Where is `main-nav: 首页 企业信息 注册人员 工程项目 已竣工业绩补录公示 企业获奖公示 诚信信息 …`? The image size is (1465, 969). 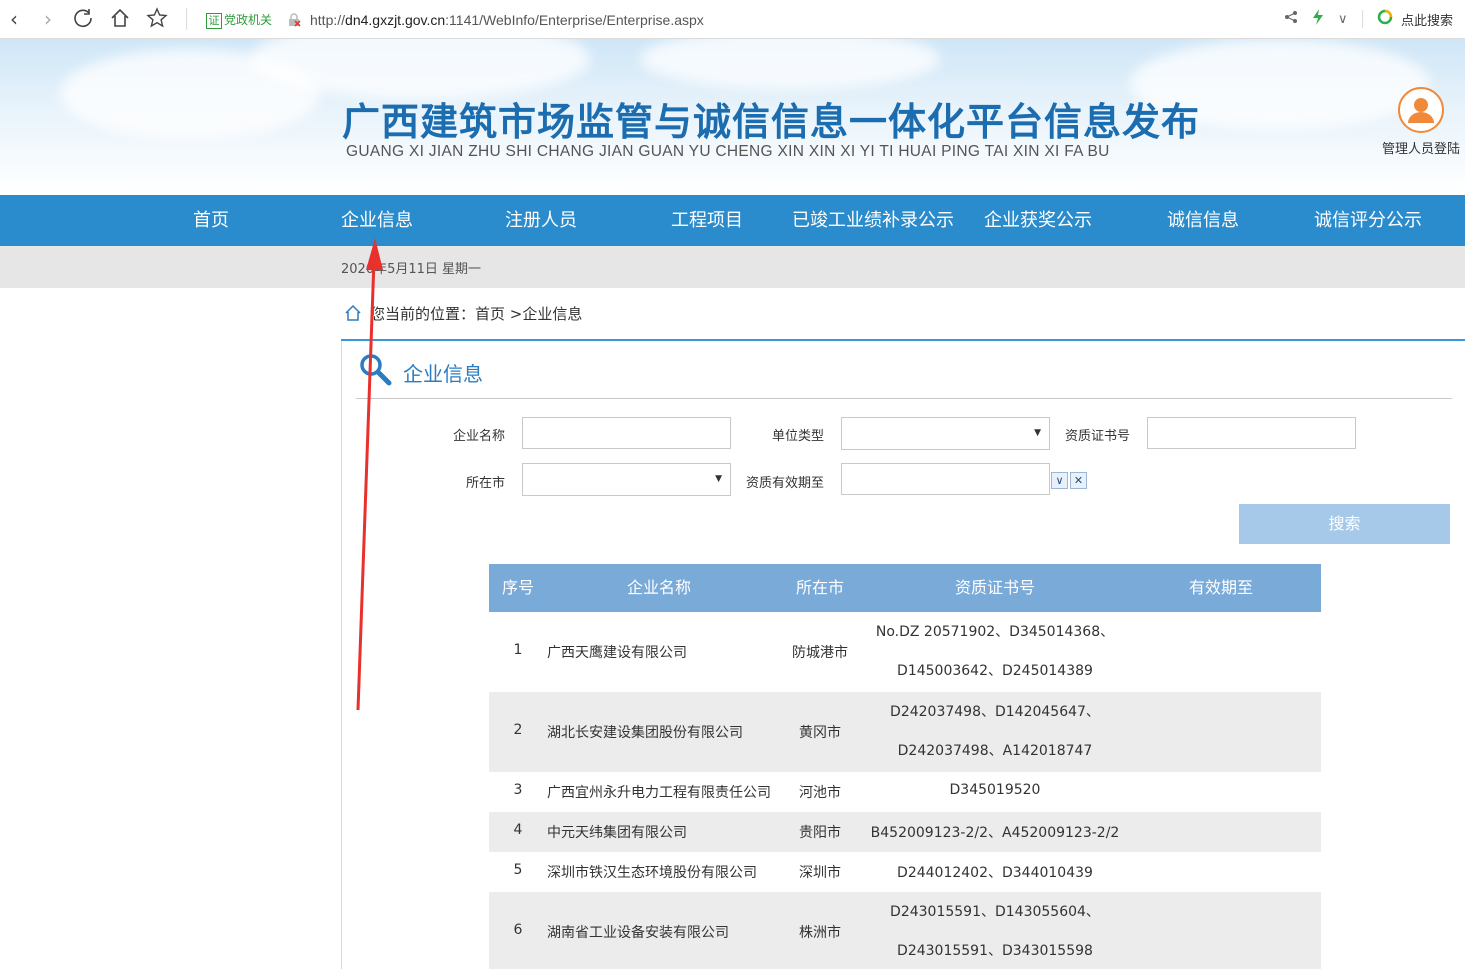
main-nav: 首页 企业信息 注册人员 工程项目 已竣工业绩补录公示 企业获奖公示 诚信信息 … is located at coordinates (732, 220).